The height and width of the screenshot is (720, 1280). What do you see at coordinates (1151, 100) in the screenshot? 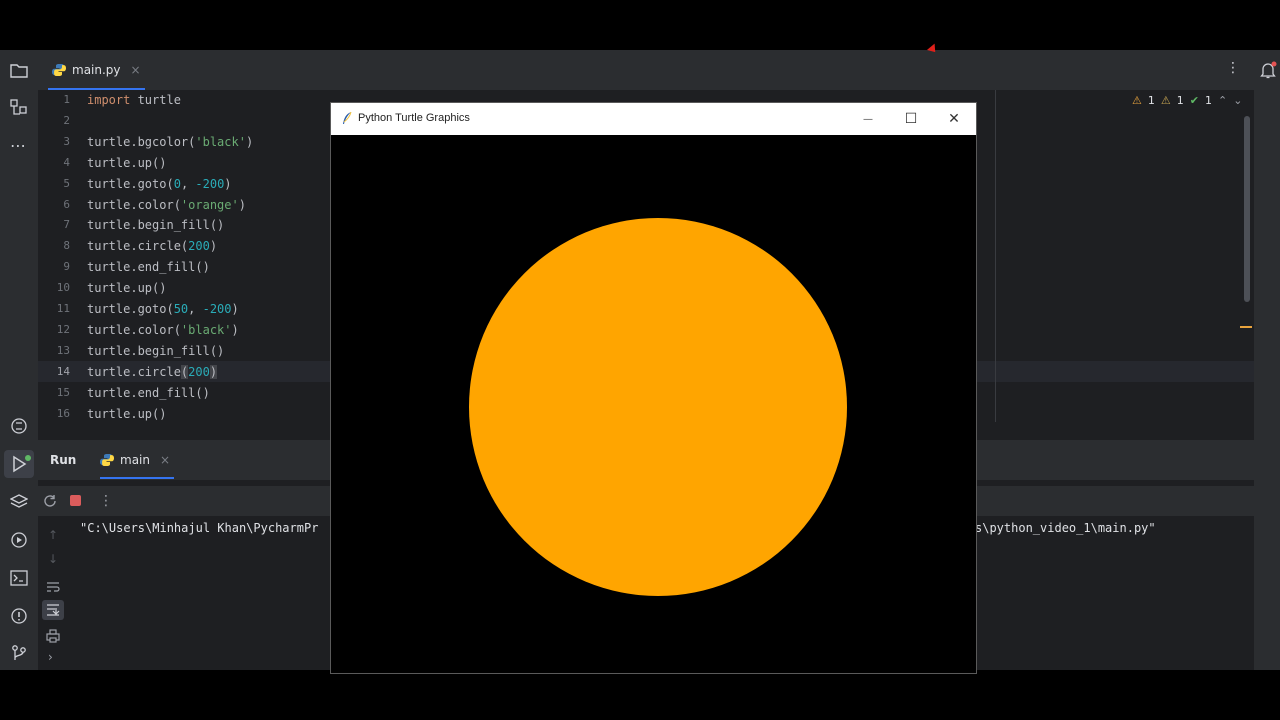
I see `warning-count: 1` at bounding box center [1151, 100].